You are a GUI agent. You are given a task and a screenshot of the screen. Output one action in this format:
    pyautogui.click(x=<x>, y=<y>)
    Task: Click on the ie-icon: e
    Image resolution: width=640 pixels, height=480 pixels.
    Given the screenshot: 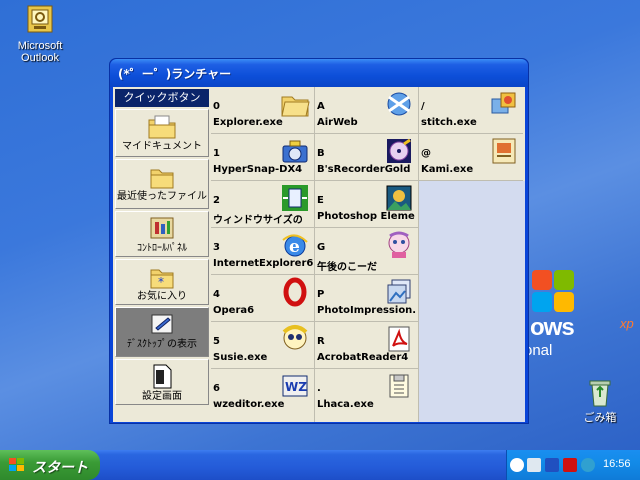 What is the action you would take?
    pyautogui.click(x=295, y=245)
    